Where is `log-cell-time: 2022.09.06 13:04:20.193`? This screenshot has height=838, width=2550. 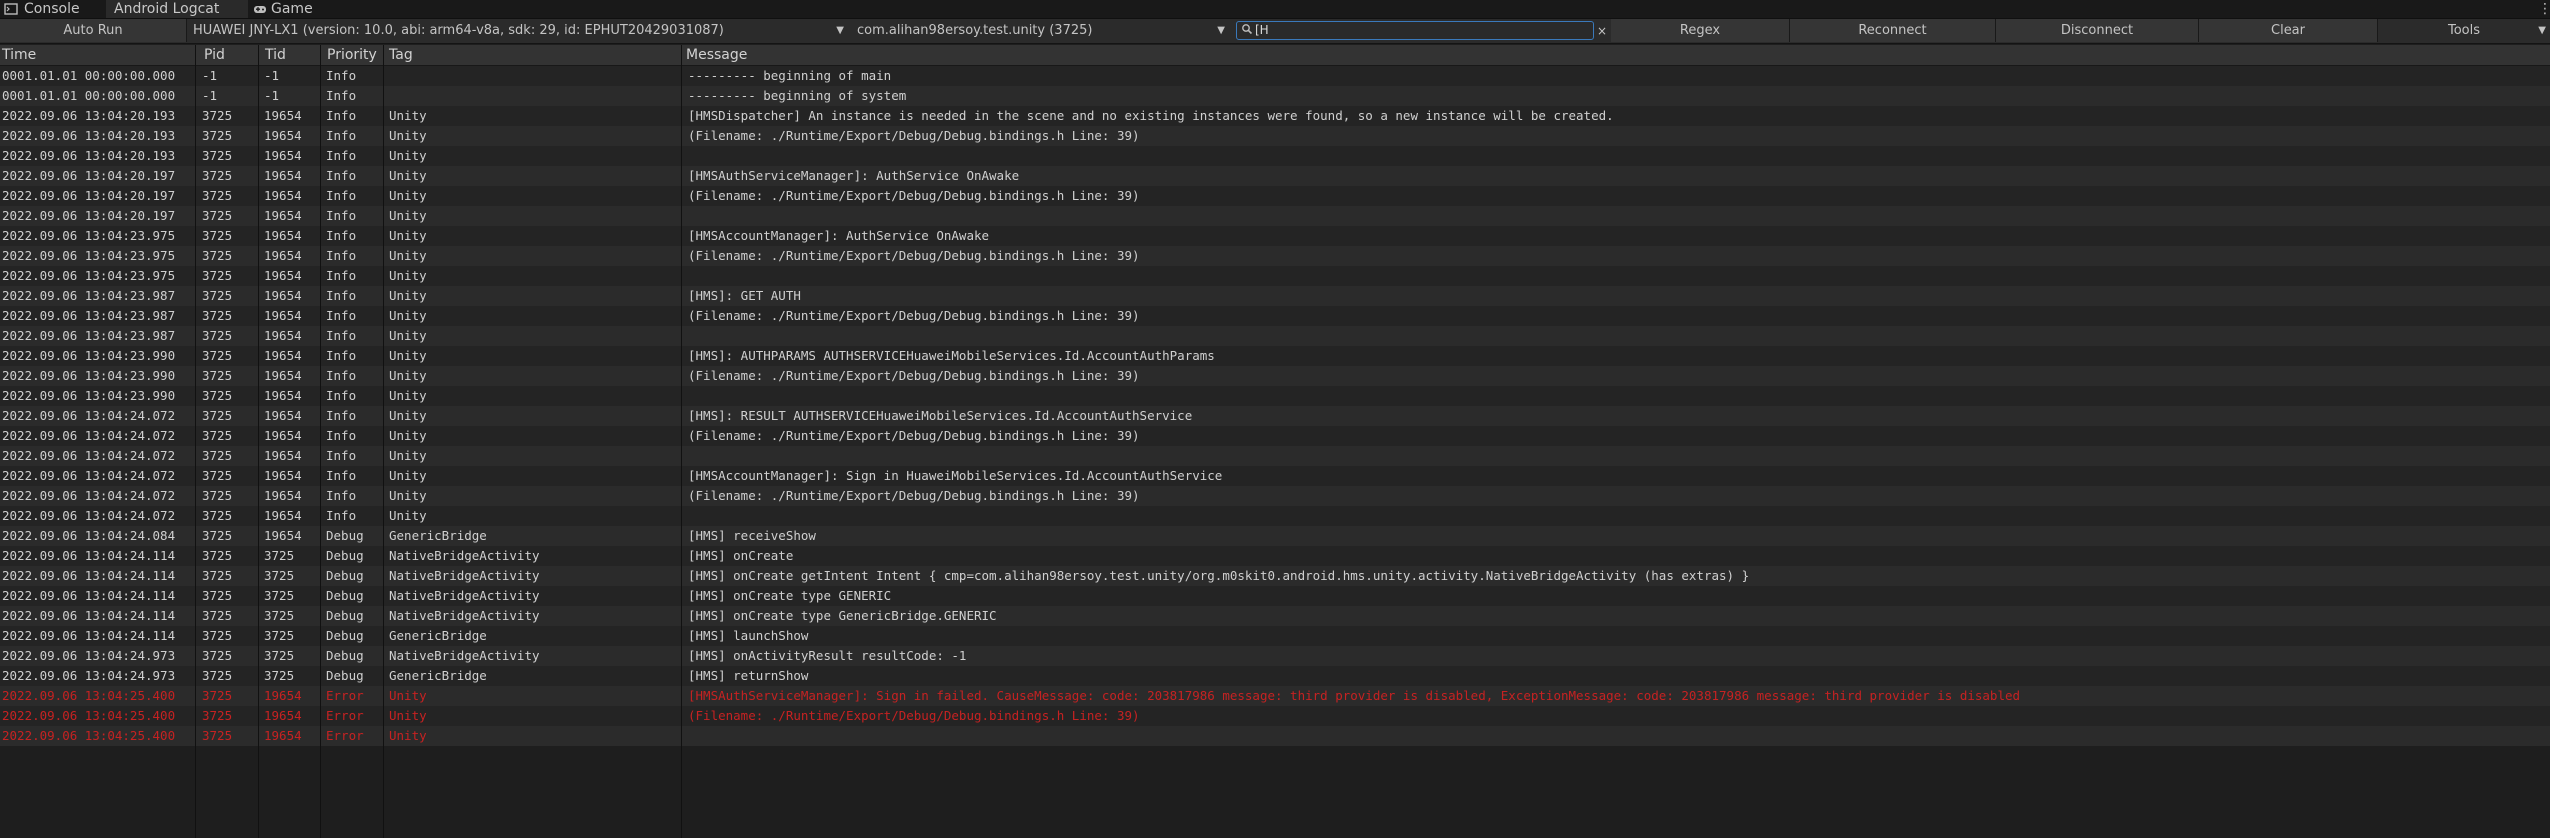 log-cell-time: 2022.09.06 13:04:20.193 is located at coordinates (89, 155).